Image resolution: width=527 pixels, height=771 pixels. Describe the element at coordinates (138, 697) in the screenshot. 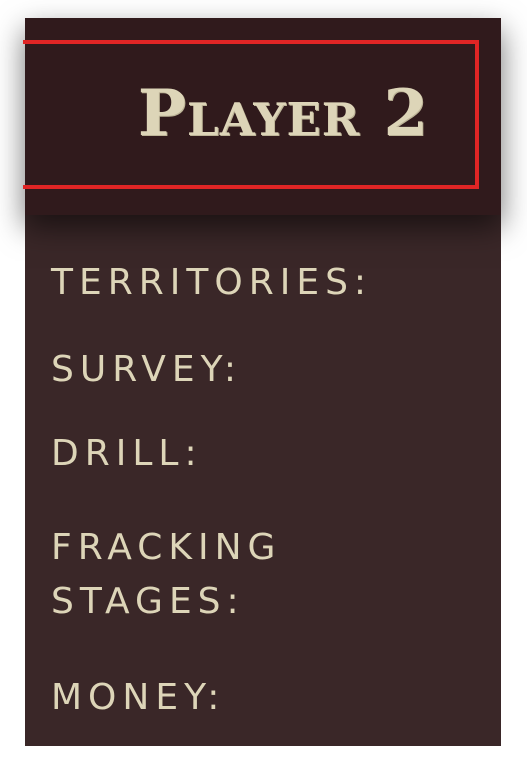

I see `money-label: MONEY:` at that location.